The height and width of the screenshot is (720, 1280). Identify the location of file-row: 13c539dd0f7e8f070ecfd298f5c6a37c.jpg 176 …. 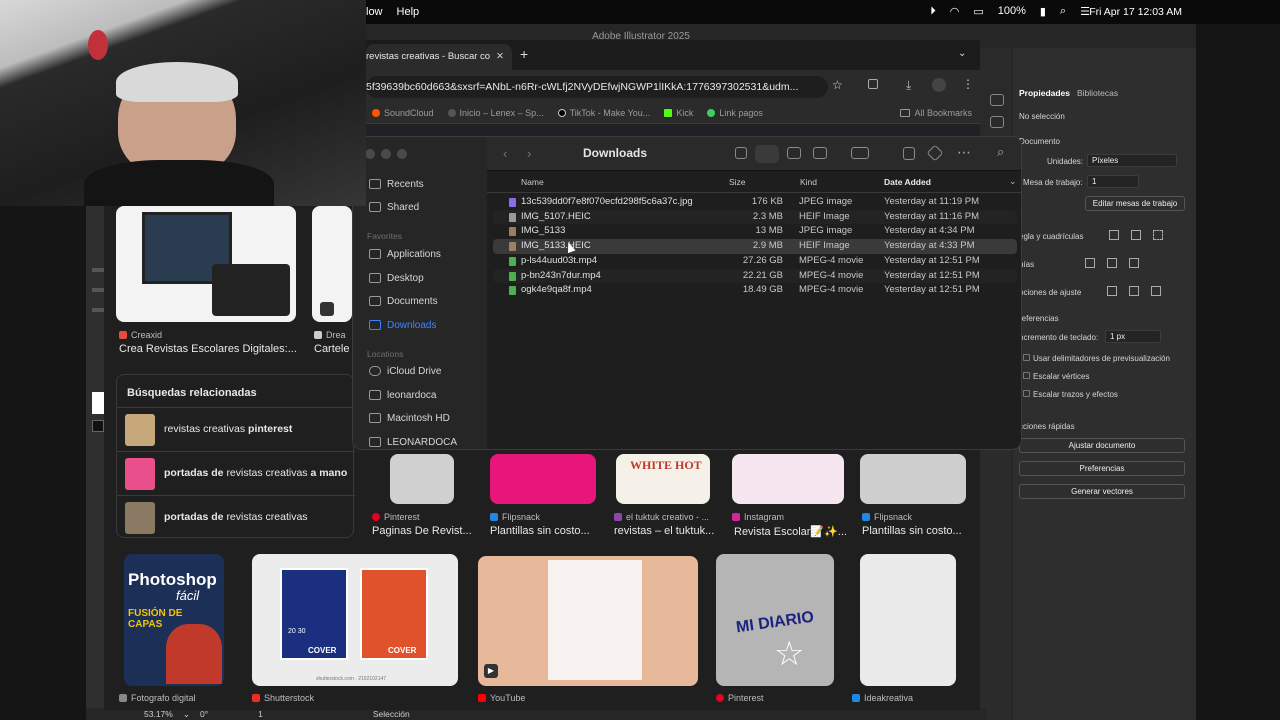
(755, 202).